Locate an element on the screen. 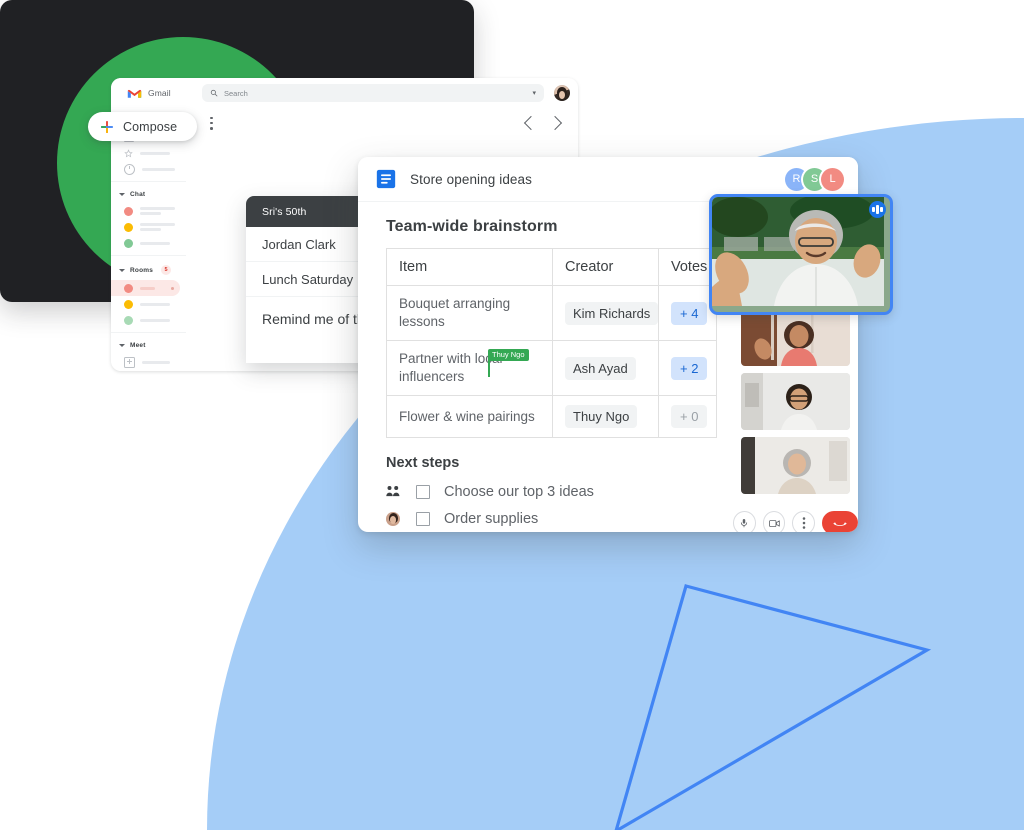  column-label-item: Item is located at coordinates (413, 267).